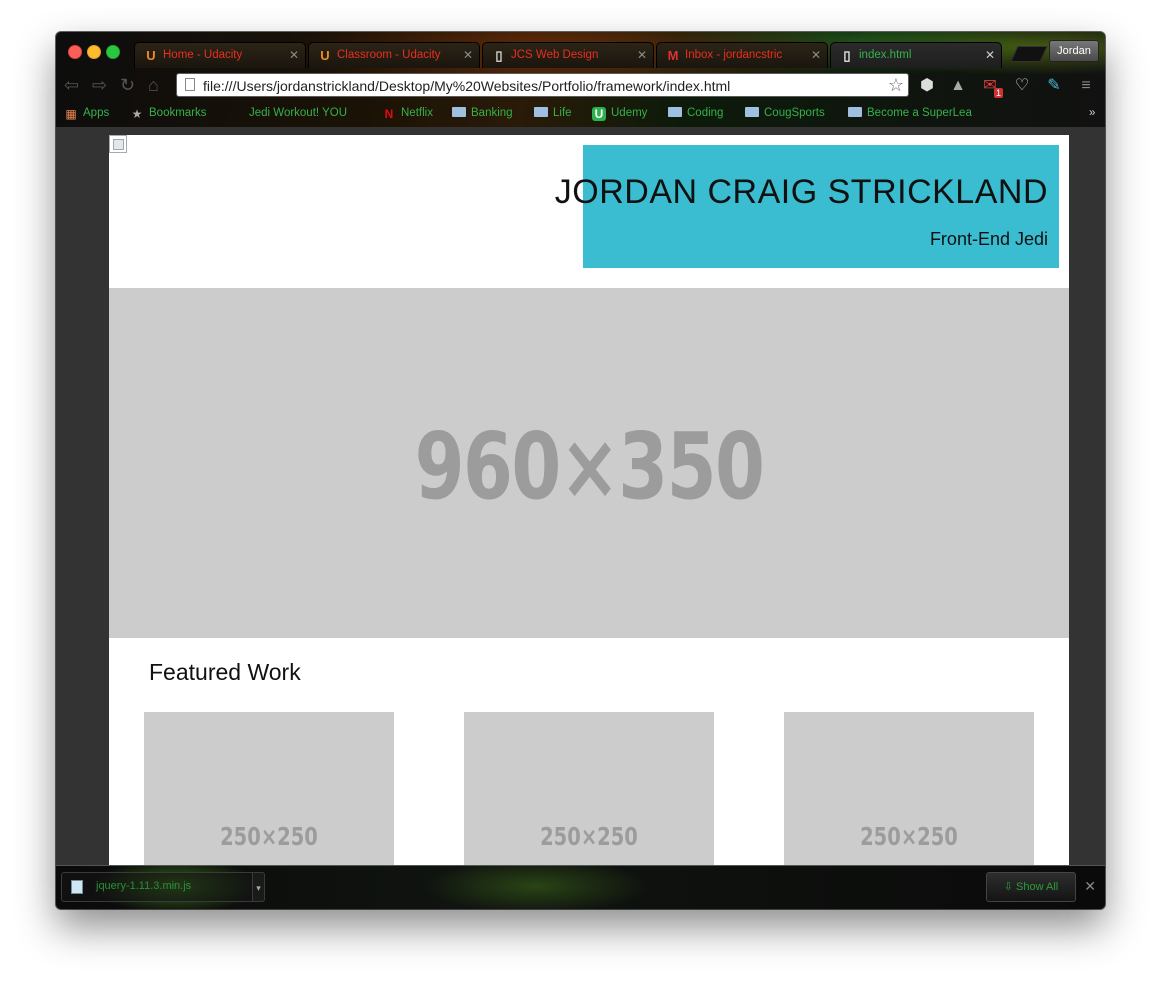 The image size is (1161, 989). What do you see at coordinates (99, 85) in the screenshot?
I see `forward-arrow-icon: ⇨` at bounding box center [99, 85].